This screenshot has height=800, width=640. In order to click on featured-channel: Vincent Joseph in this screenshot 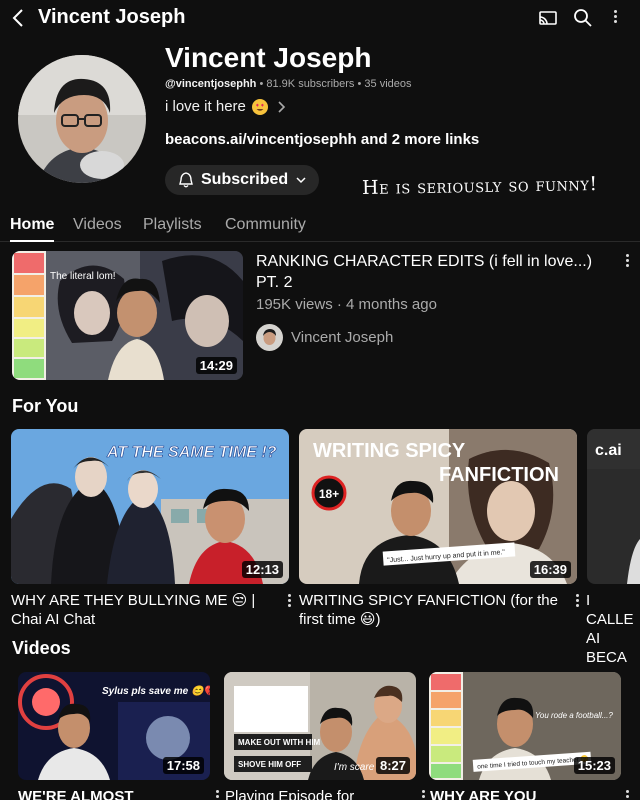, I will do `click(324, 337)`.